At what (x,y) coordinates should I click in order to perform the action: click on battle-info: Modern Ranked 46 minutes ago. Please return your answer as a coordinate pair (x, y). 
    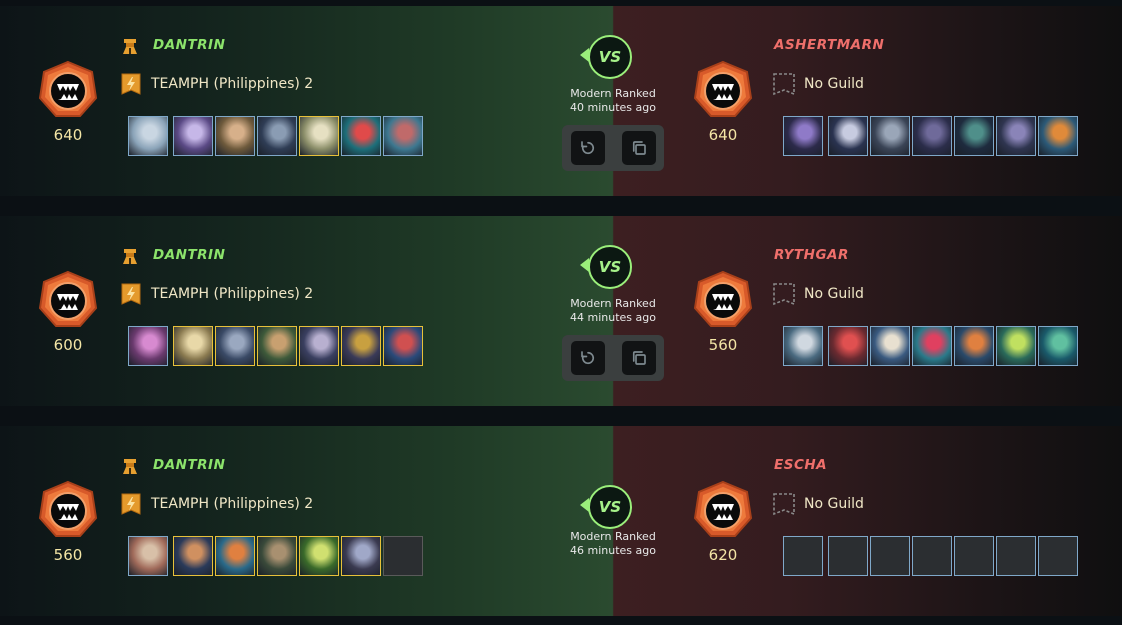
    Looking at the image, I should click on (613, 544).